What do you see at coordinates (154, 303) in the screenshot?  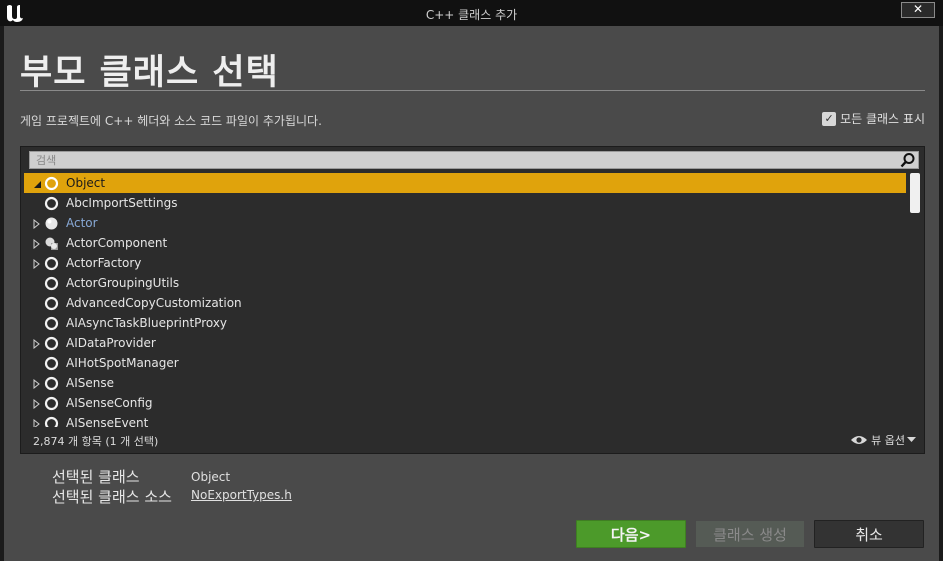 I see `tree-row-label: AdvancedCopyCustomization` at bounding box center [154, 303].